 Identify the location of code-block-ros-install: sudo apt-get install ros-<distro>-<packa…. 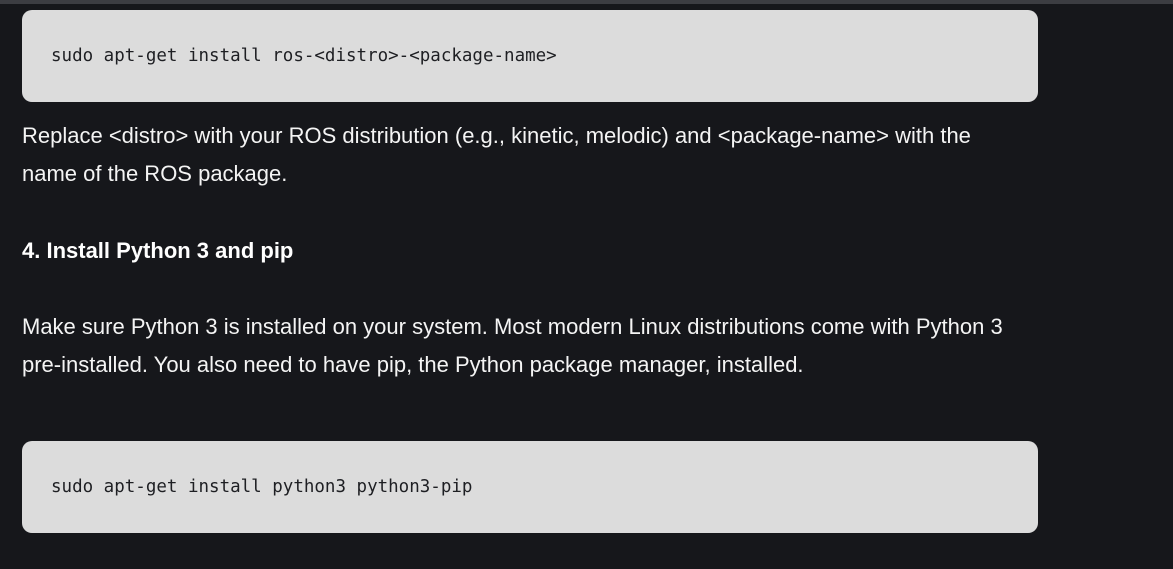
(530, 56).